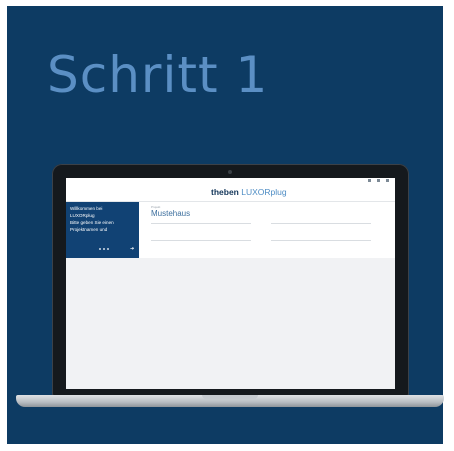 This screenshot has width=454, height=451. Describe the element at coordinates (86, 208) in the screenshot. I see `welcome-text-line: Willkommen bei` at that location.